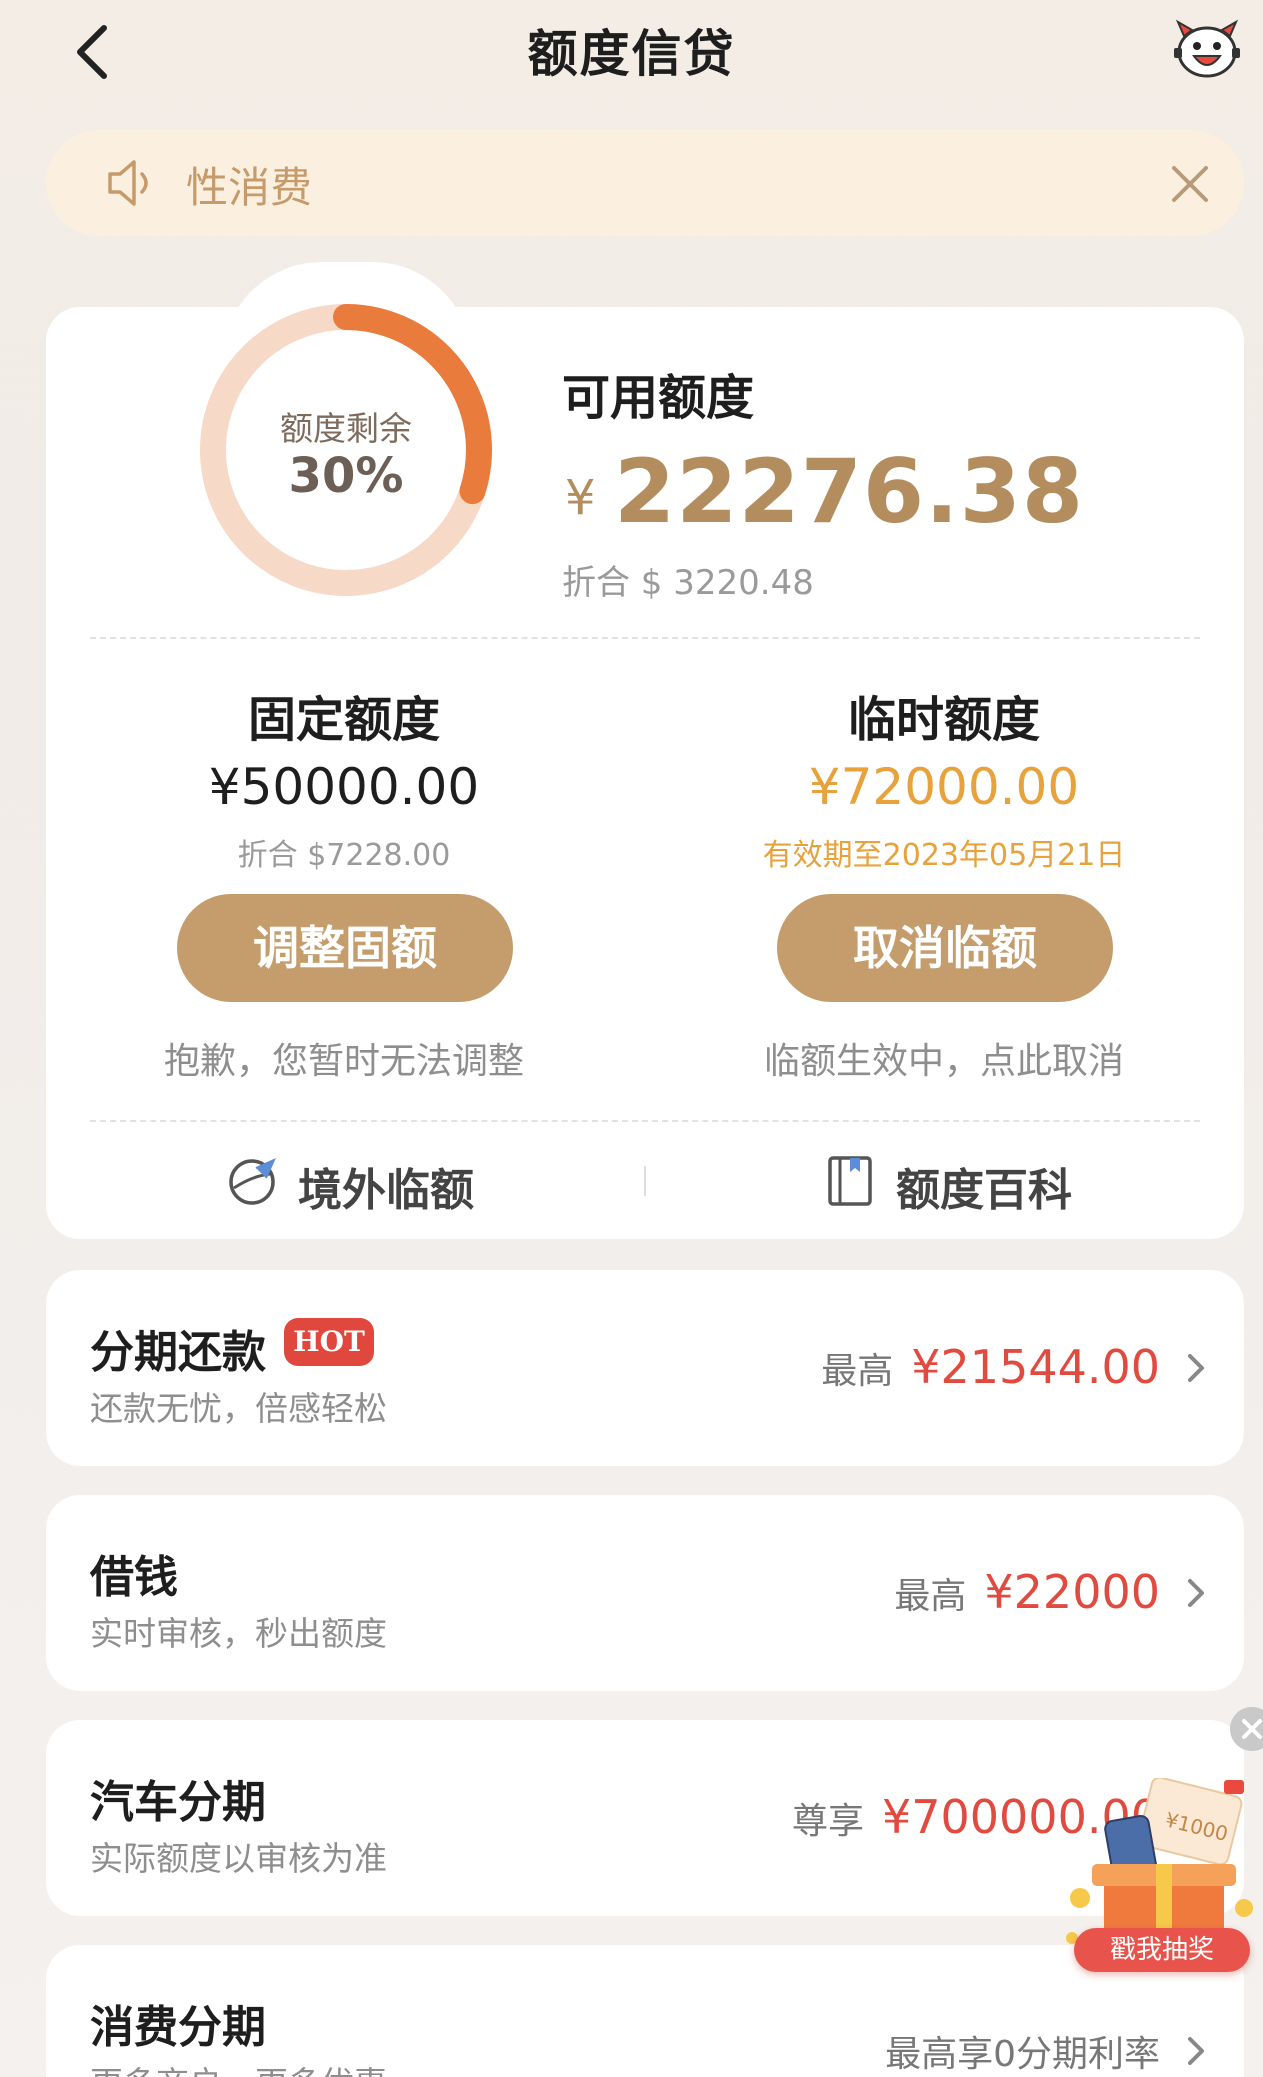 This screenshot has height=2077, width=1263. I want to click on service-subtitle: 实际额度以审核为准, so click(238, 1858).